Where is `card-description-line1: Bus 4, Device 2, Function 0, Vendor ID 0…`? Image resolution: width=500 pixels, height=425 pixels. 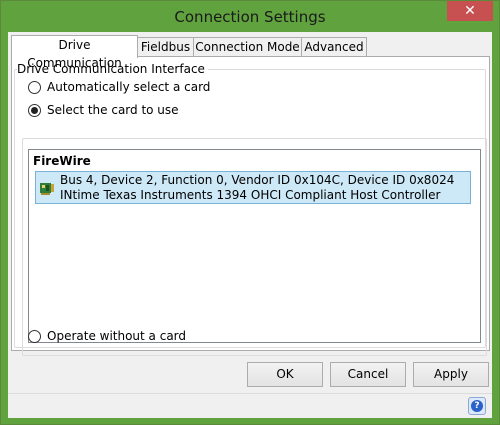 card-description-line1: Bus 4, Device 2, Function 0, Vendor ID 0… is located at coordinates (257, 180).